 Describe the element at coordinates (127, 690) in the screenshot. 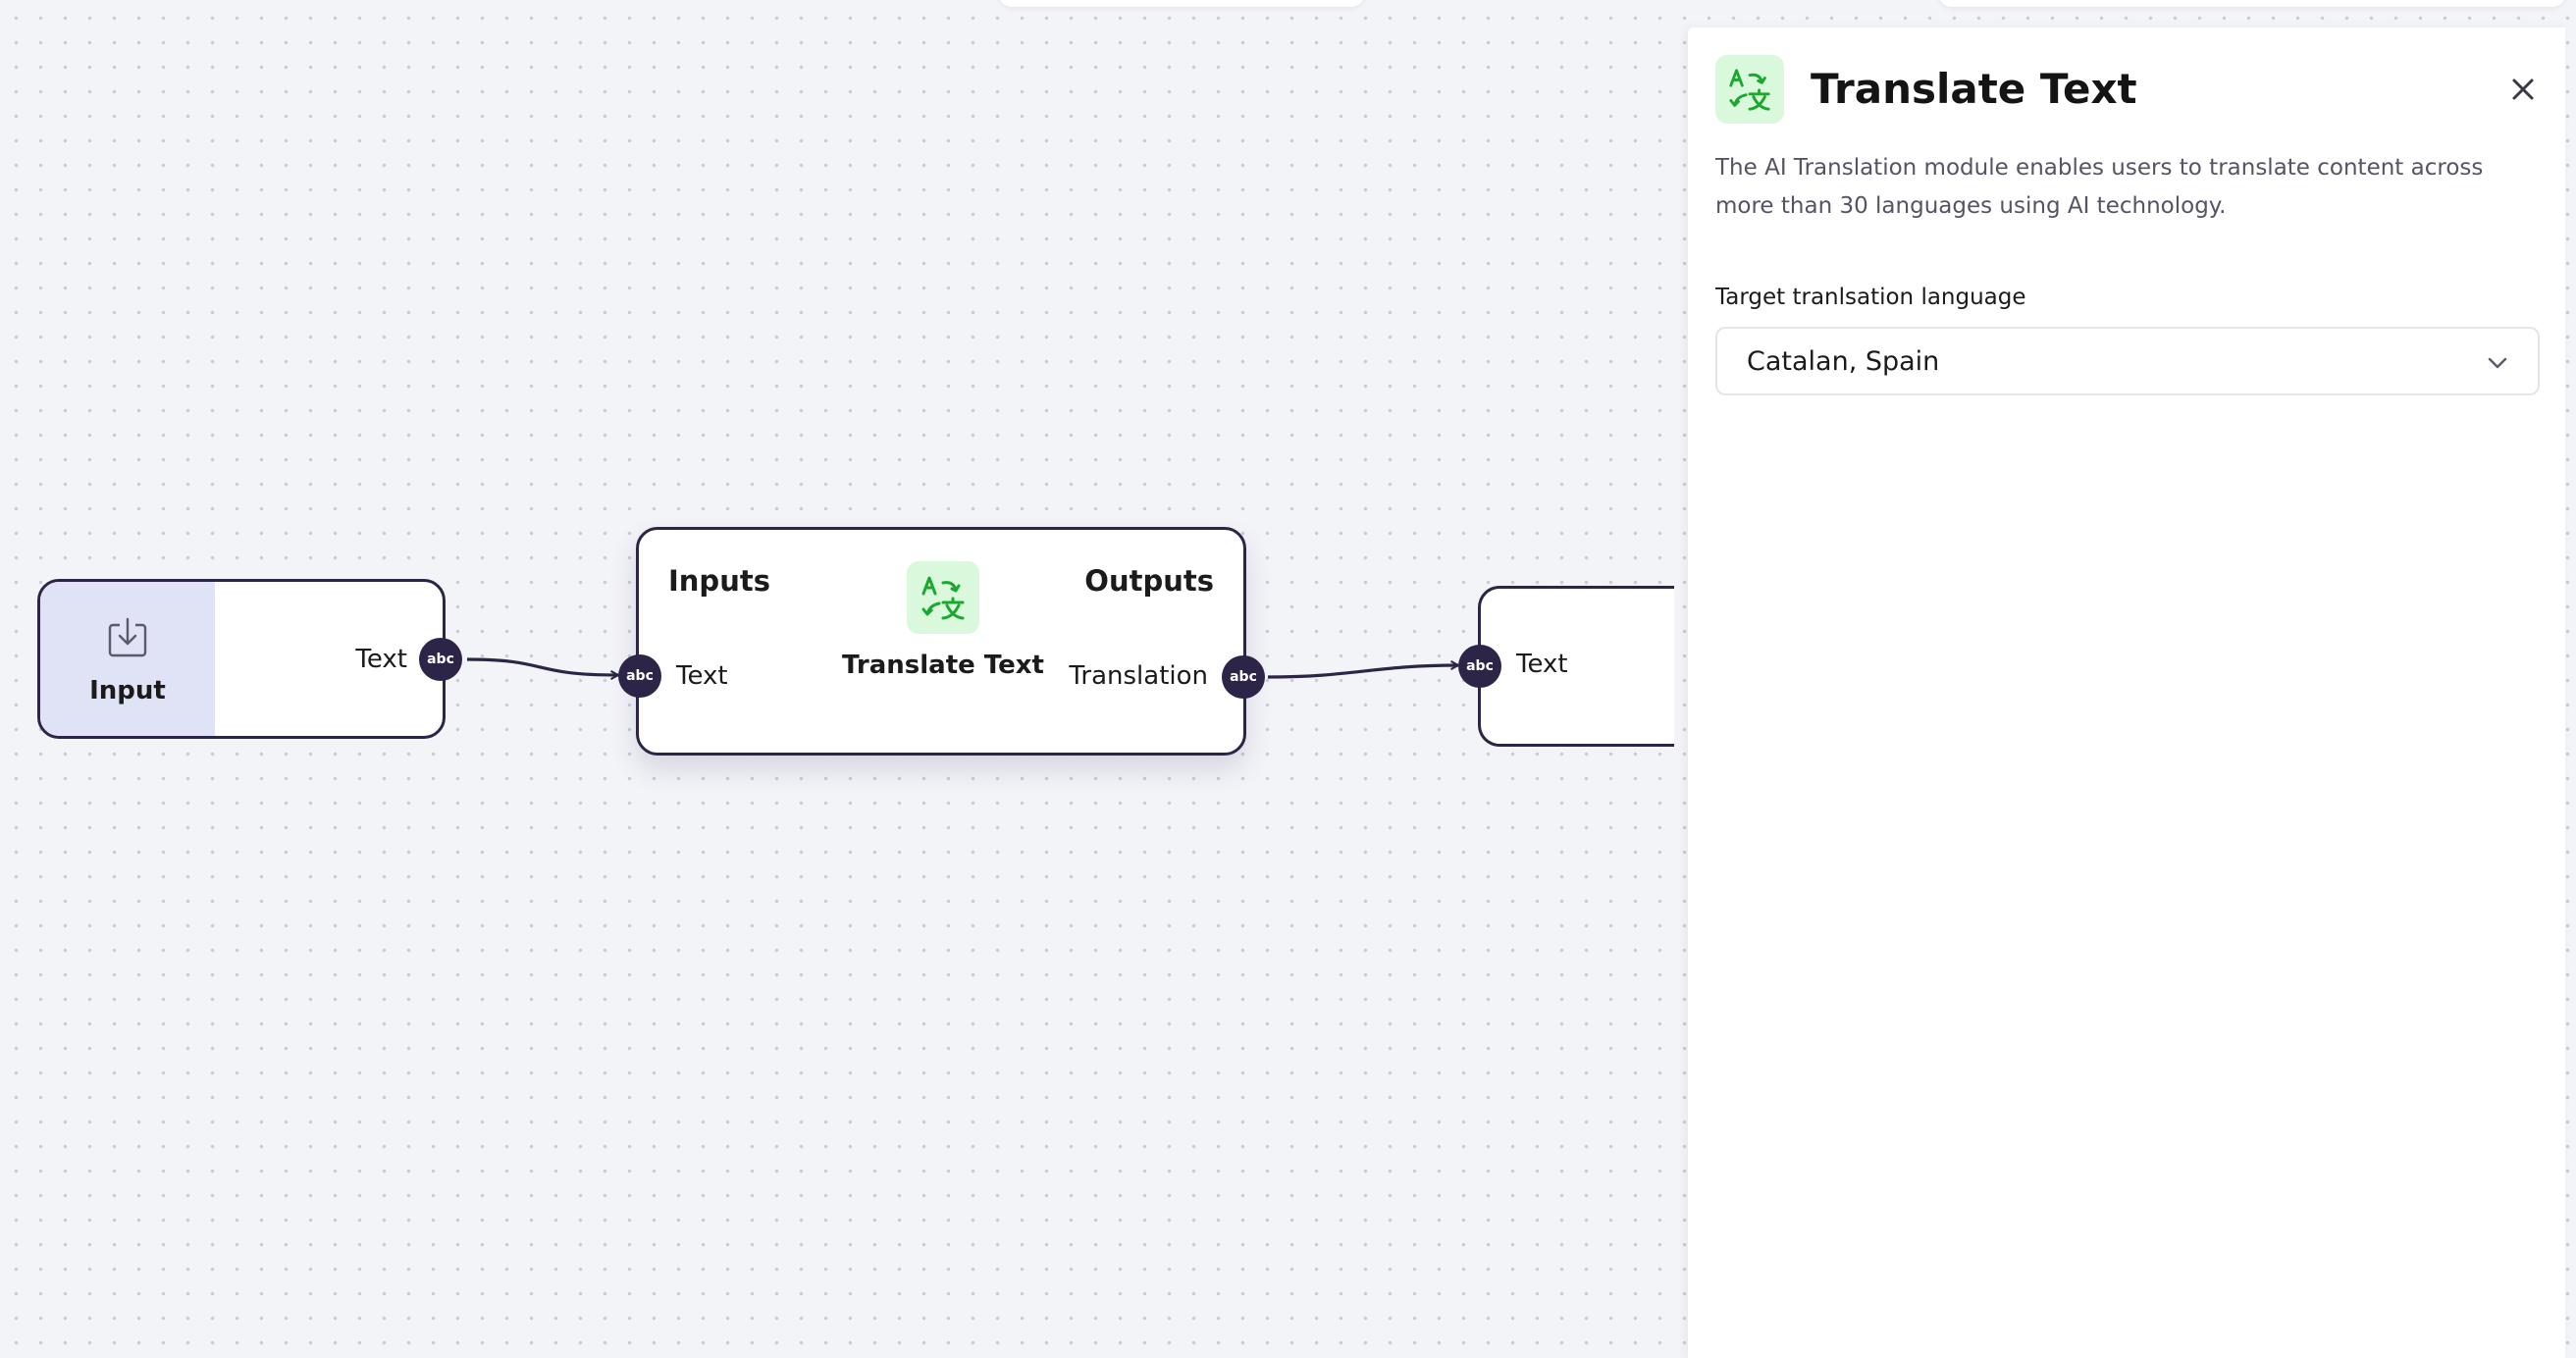

I see `input-node-label: Input` at that location.